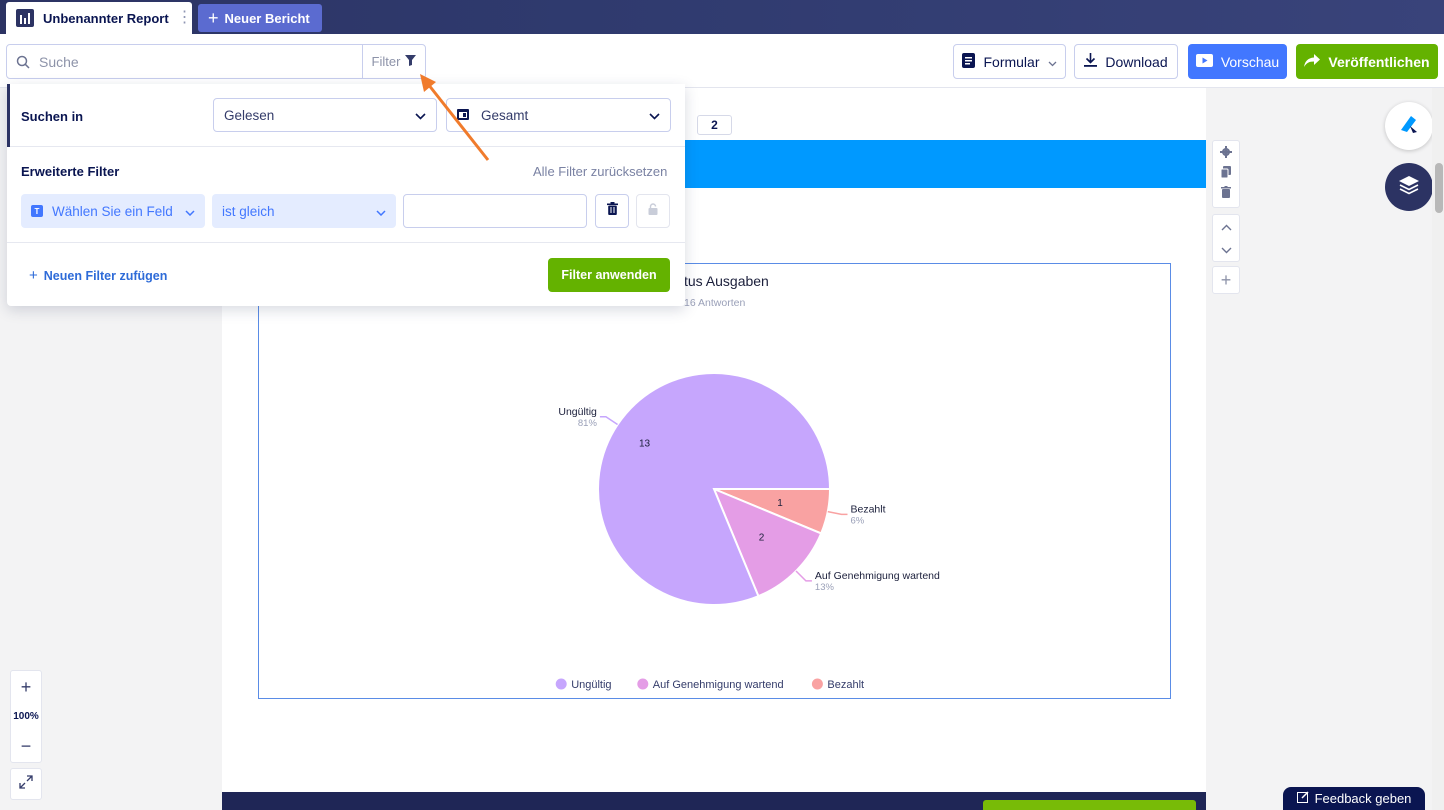 The width and height of the screenshot is (1444, 810). Describe the element at coordinates (868, 509) in the screenshot. I see `slice-category-label: Bezahlt` at that location.